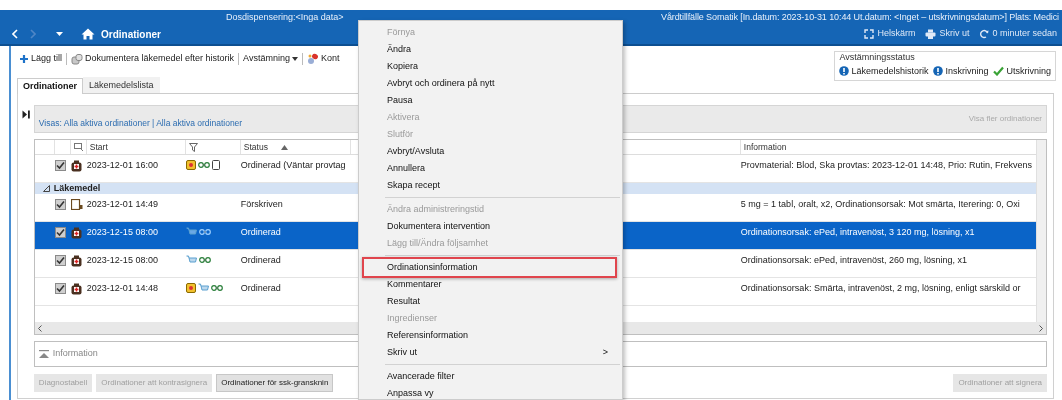 The height and width of the screenshot is (400, 1062). Describe the element at coordinates (880, 288) in the screenshot. I see `table-cell: Ordinationsorsak: Smärta, intravenöst, 2 mg, lösning, enligt särskild or` at that location.